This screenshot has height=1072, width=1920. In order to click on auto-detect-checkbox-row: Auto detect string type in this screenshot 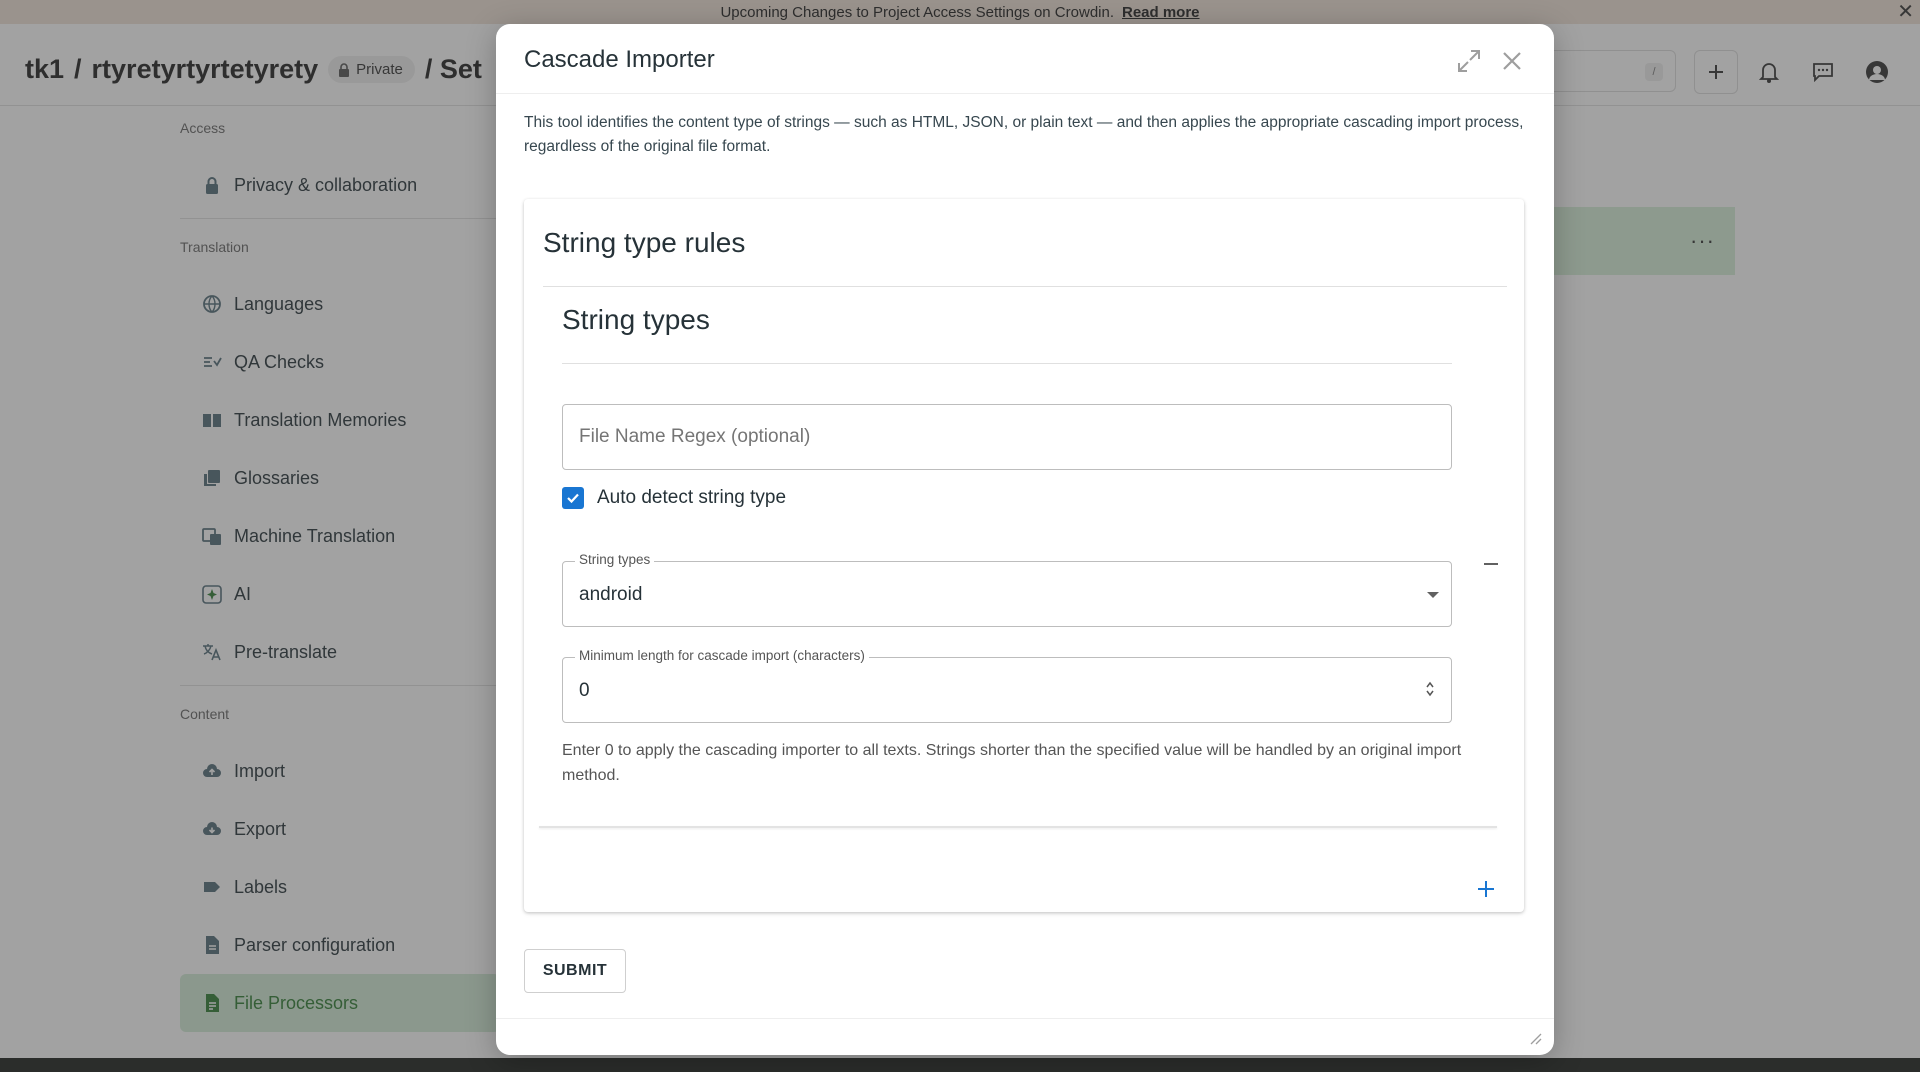, I will do `click(674, 498)`.